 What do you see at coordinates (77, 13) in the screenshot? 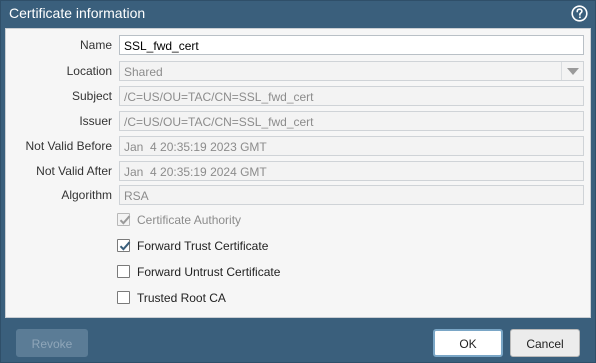
I see `dialog-title: Certificate information` at bounding box center [77, 13].